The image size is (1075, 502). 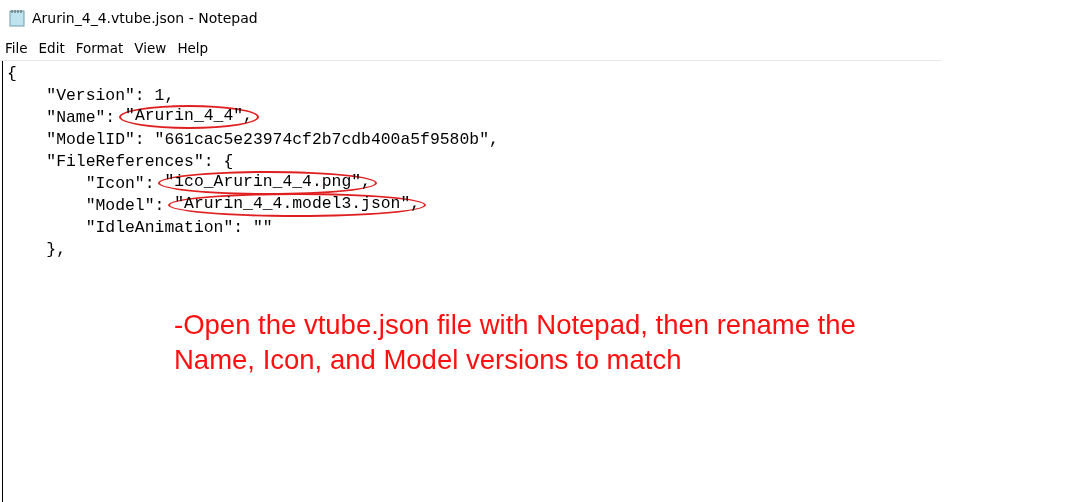 What do you see at coordinates (267, 183) in the screenshot?
I see `circled-text: "ico_Arurin_4_4.png",` at bounding box center [267, 183].